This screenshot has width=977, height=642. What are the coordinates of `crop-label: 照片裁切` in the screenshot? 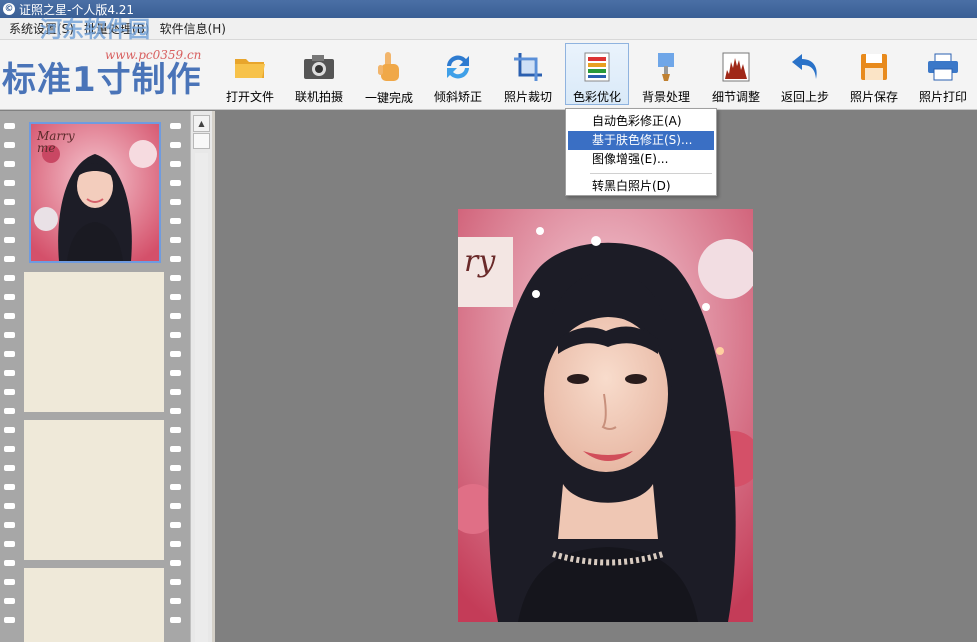 It's located at (527, 97).